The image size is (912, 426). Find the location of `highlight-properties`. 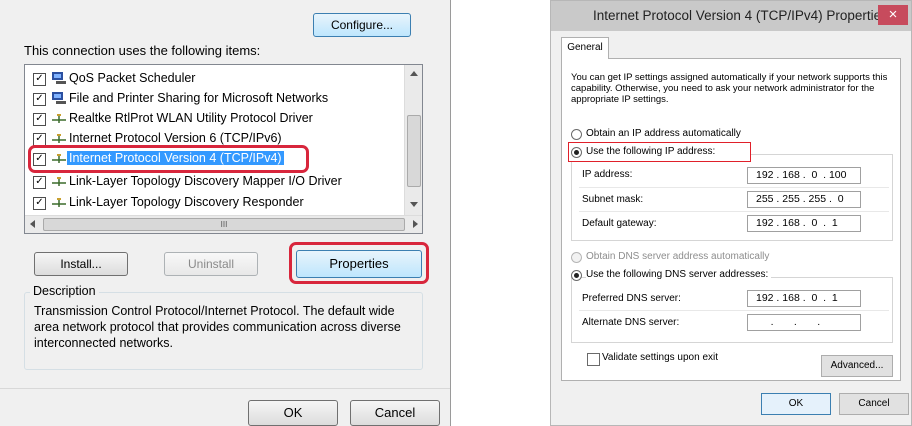

highlight-properties is located at coordinates (359, 263).